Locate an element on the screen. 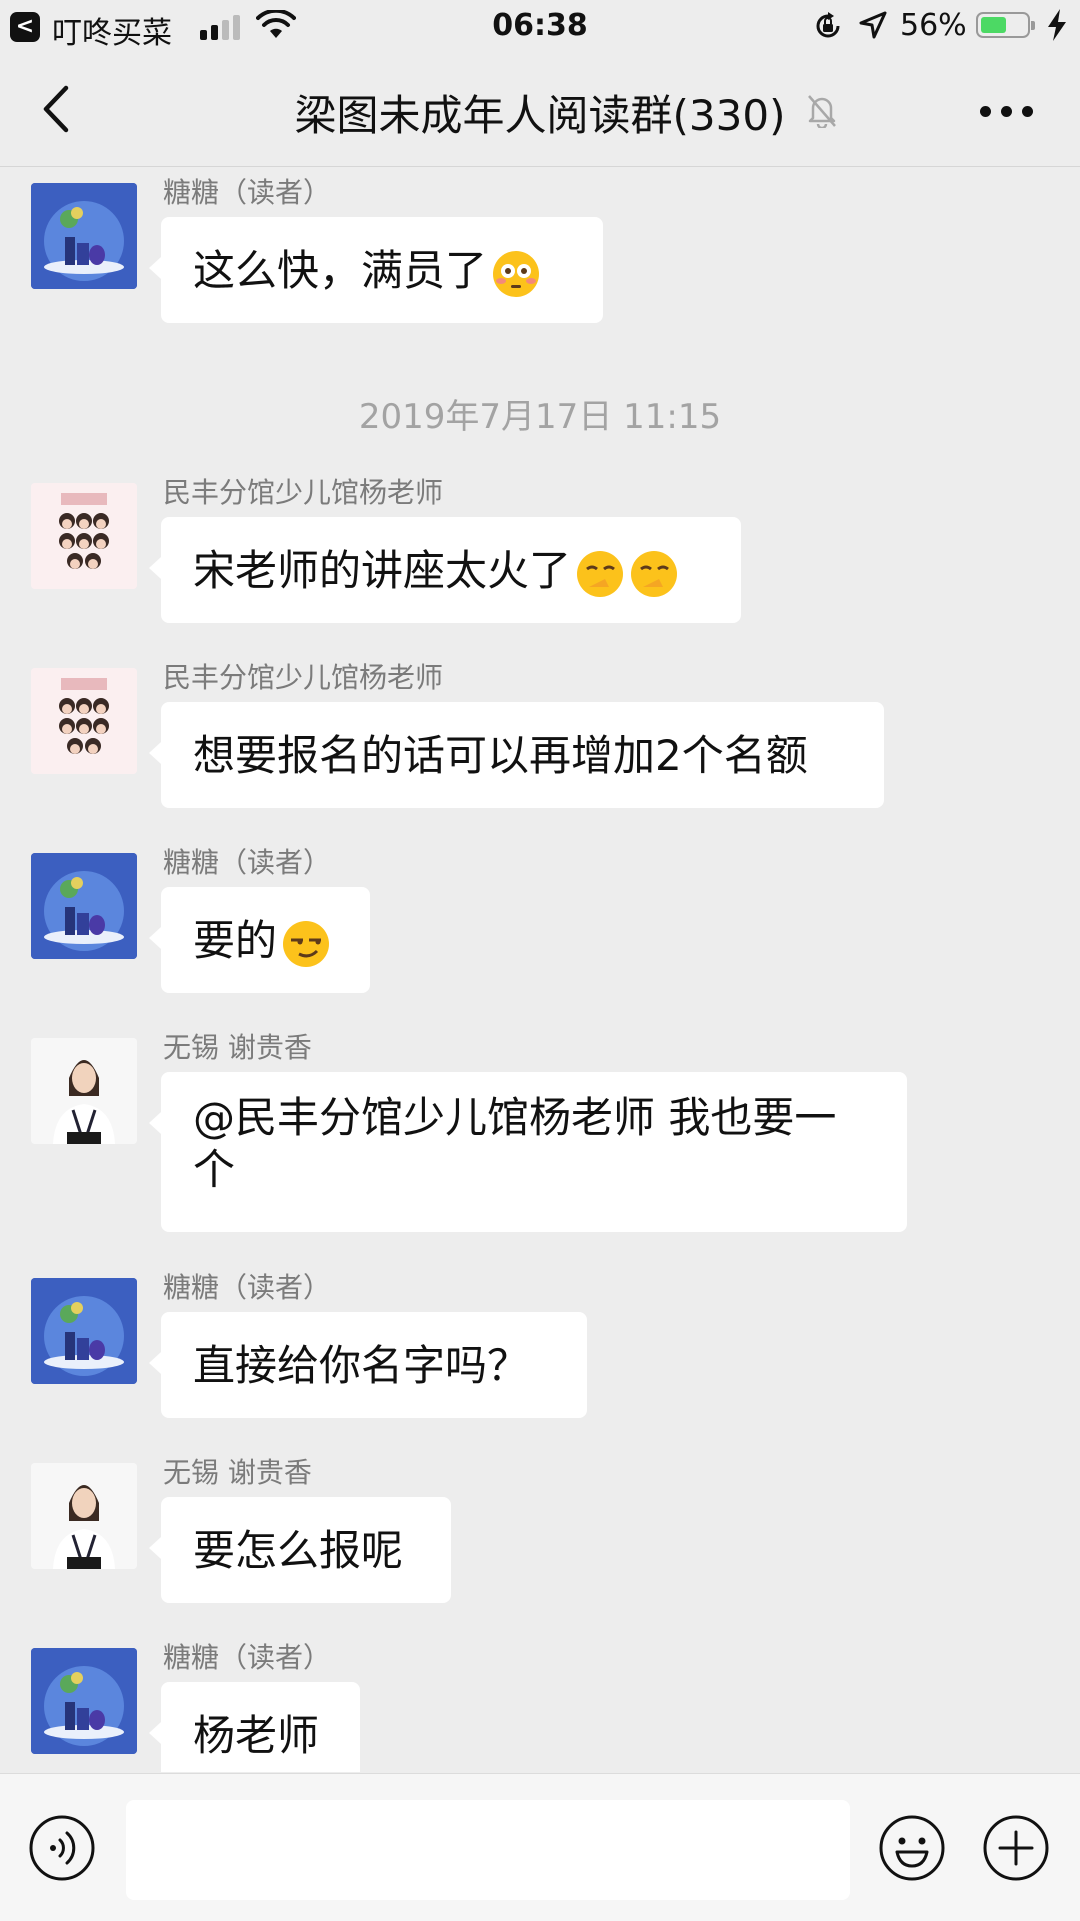 The image size is (1080, 1921). message-text-line: @民丰分馆少儿馆杨老师 我也要一 is located at coordinates (515, 1117).